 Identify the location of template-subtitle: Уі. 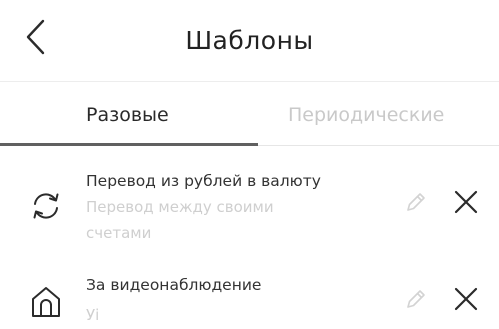
(93, 315).